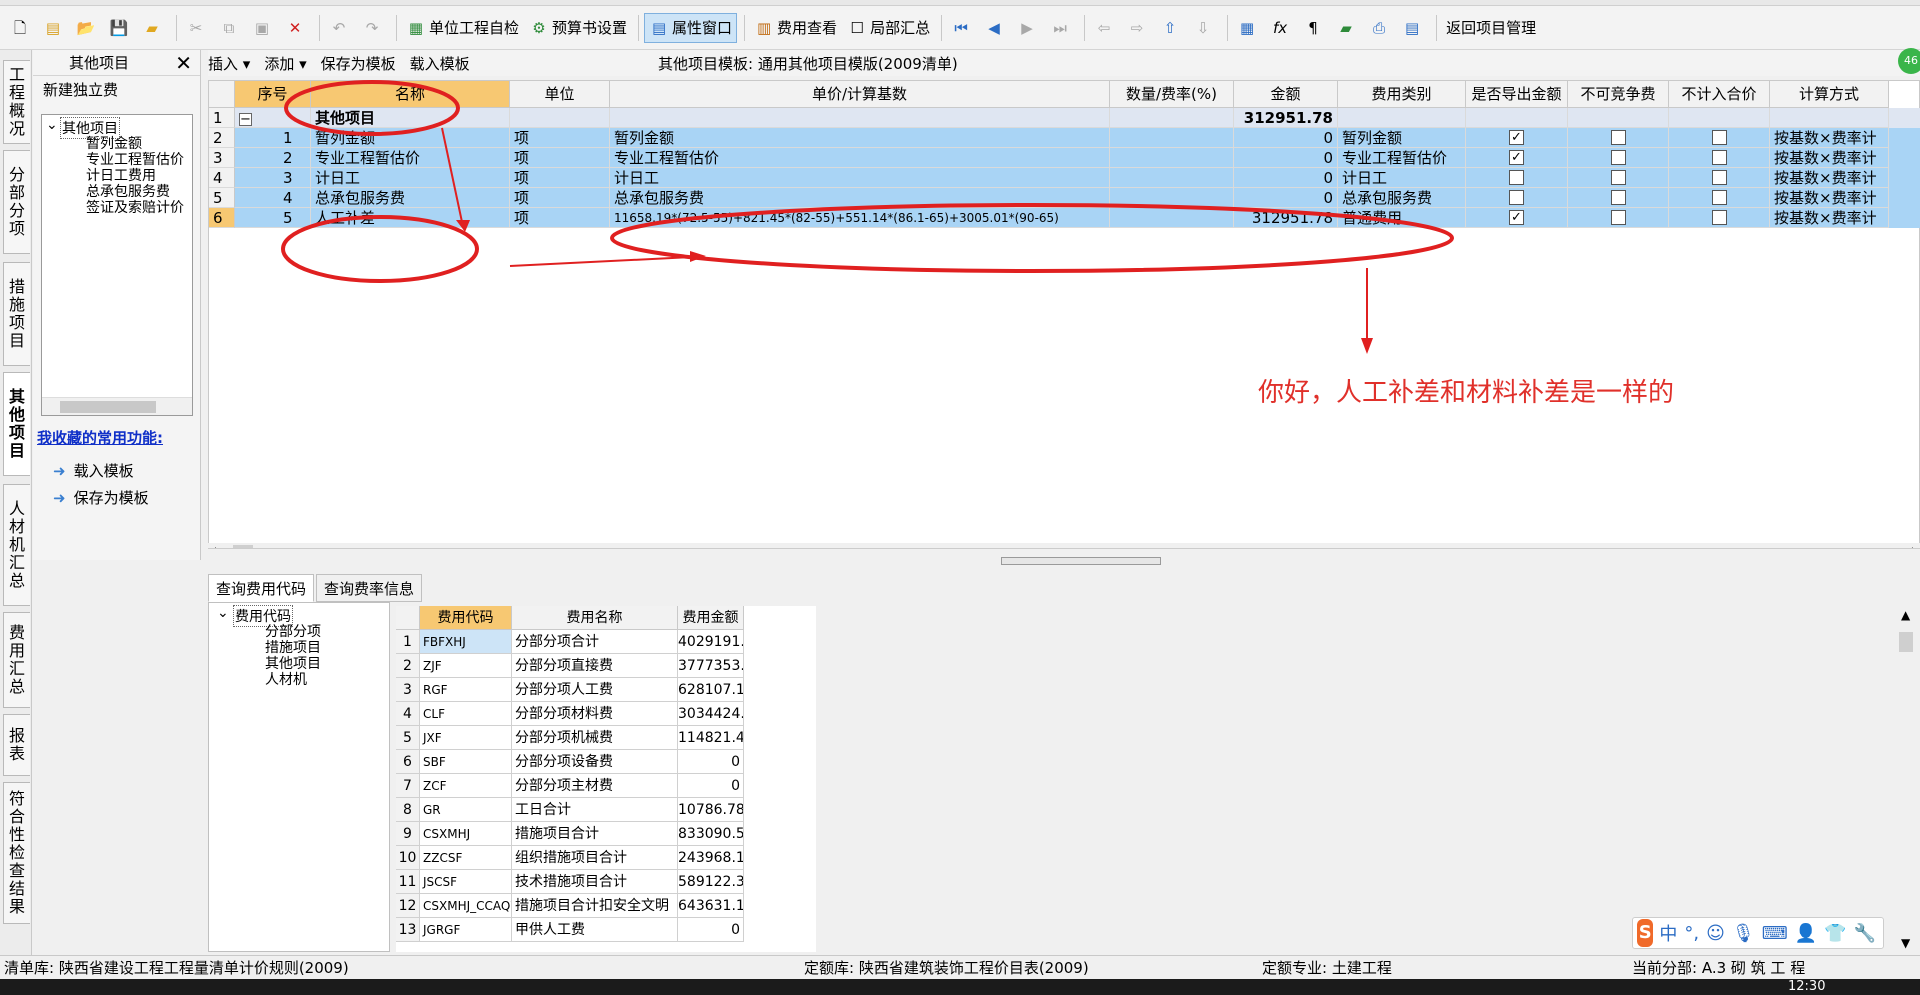  Describe the element at coordinates (711, 642) in the screenshot. I see `cost-code-amount-cell: 4029191.48` at that location.